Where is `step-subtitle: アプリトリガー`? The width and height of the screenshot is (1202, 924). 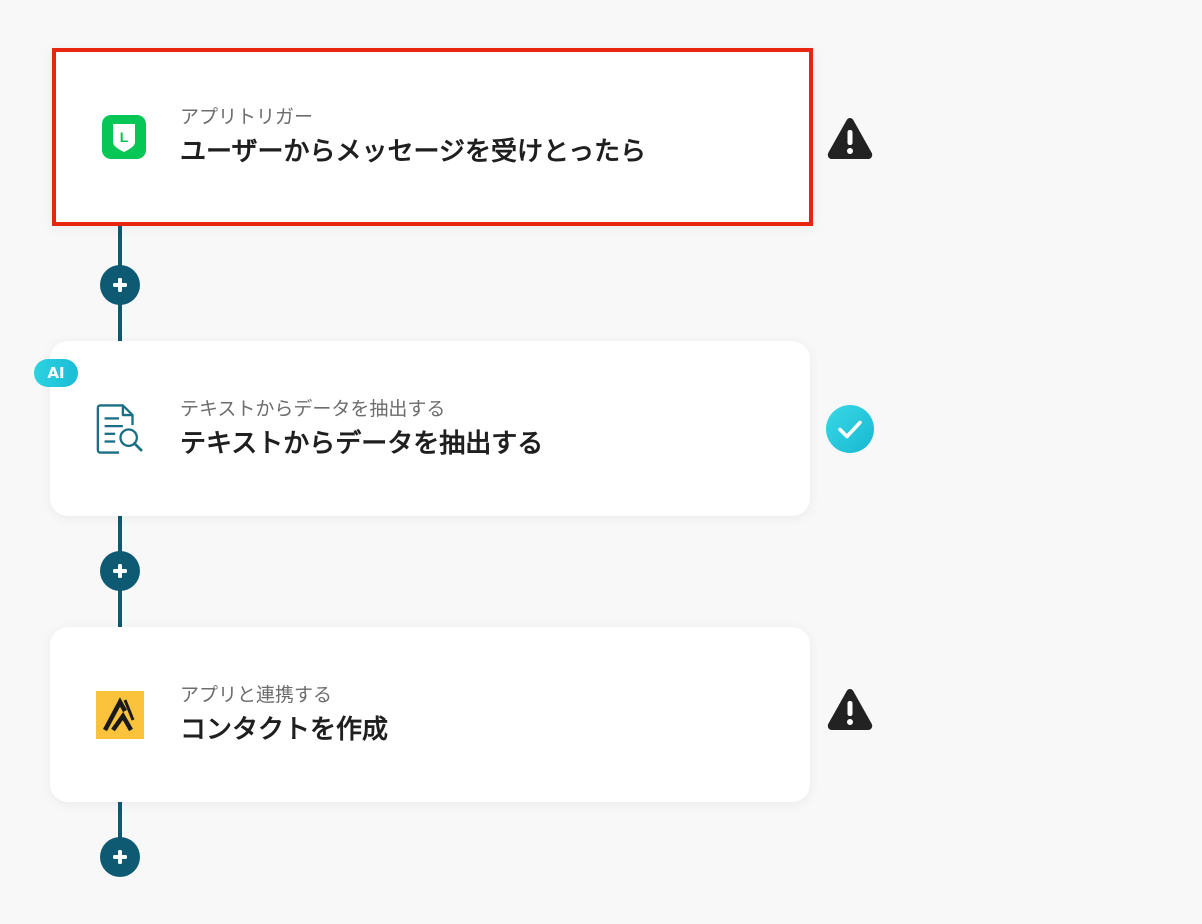
step-subtitle: アプリトリガー is located at coordinates (247, 117).